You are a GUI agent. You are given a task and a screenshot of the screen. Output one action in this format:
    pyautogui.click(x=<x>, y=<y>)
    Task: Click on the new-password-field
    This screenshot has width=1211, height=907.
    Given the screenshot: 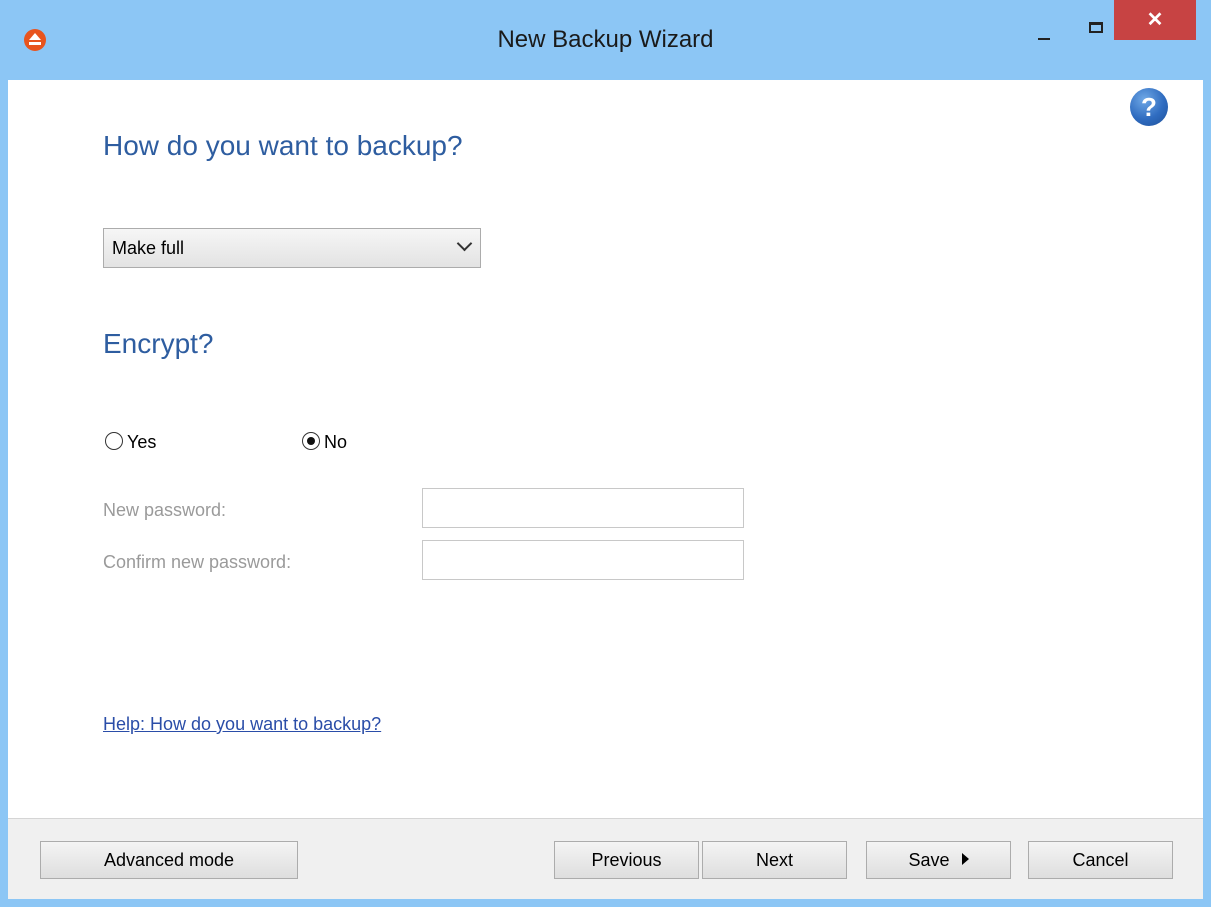 What is the action you would take?
    pyautogui.click(x=583, y=508)
    